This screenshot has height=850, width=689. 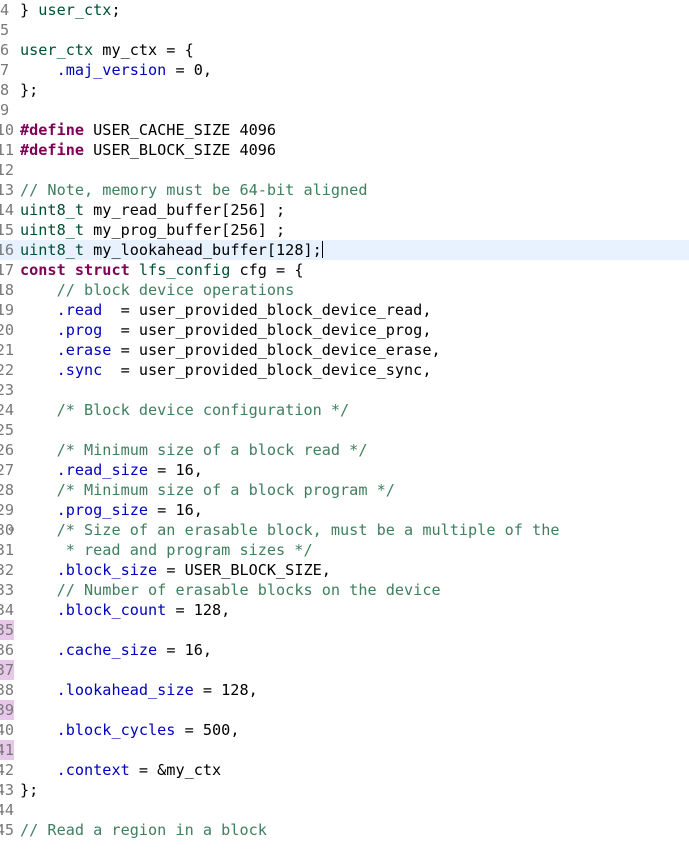 I want to click on line-number-text: 16, so click(x=7, y=250).